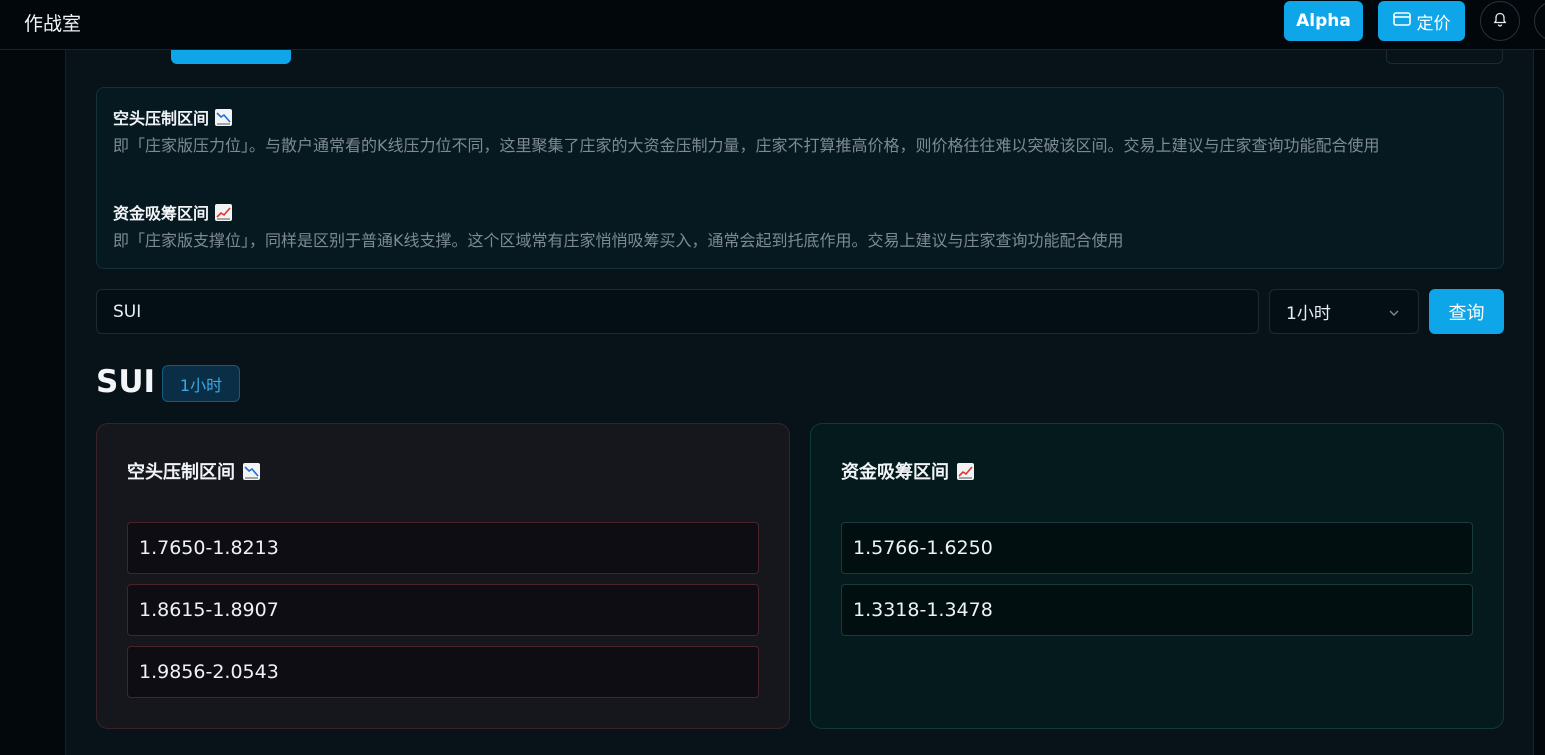 This screenshot has width=1545, height=755. I want to click on info-short-heading: 空头压制区间, so click(173, 117).